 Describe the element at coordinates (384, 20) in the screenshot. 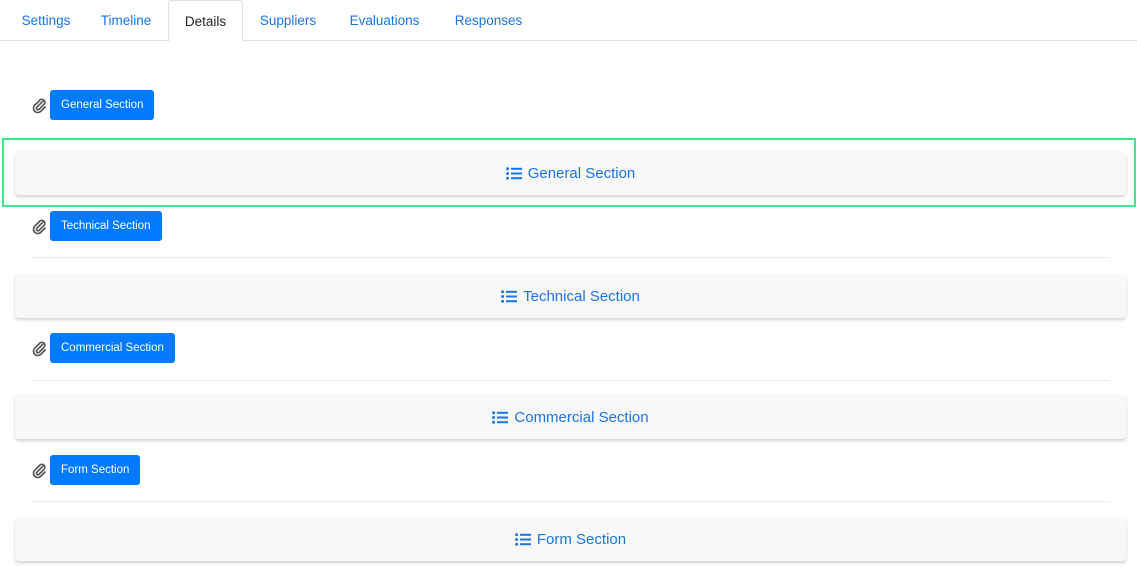

I see `tab-evaluations: Evaluations` at that location.